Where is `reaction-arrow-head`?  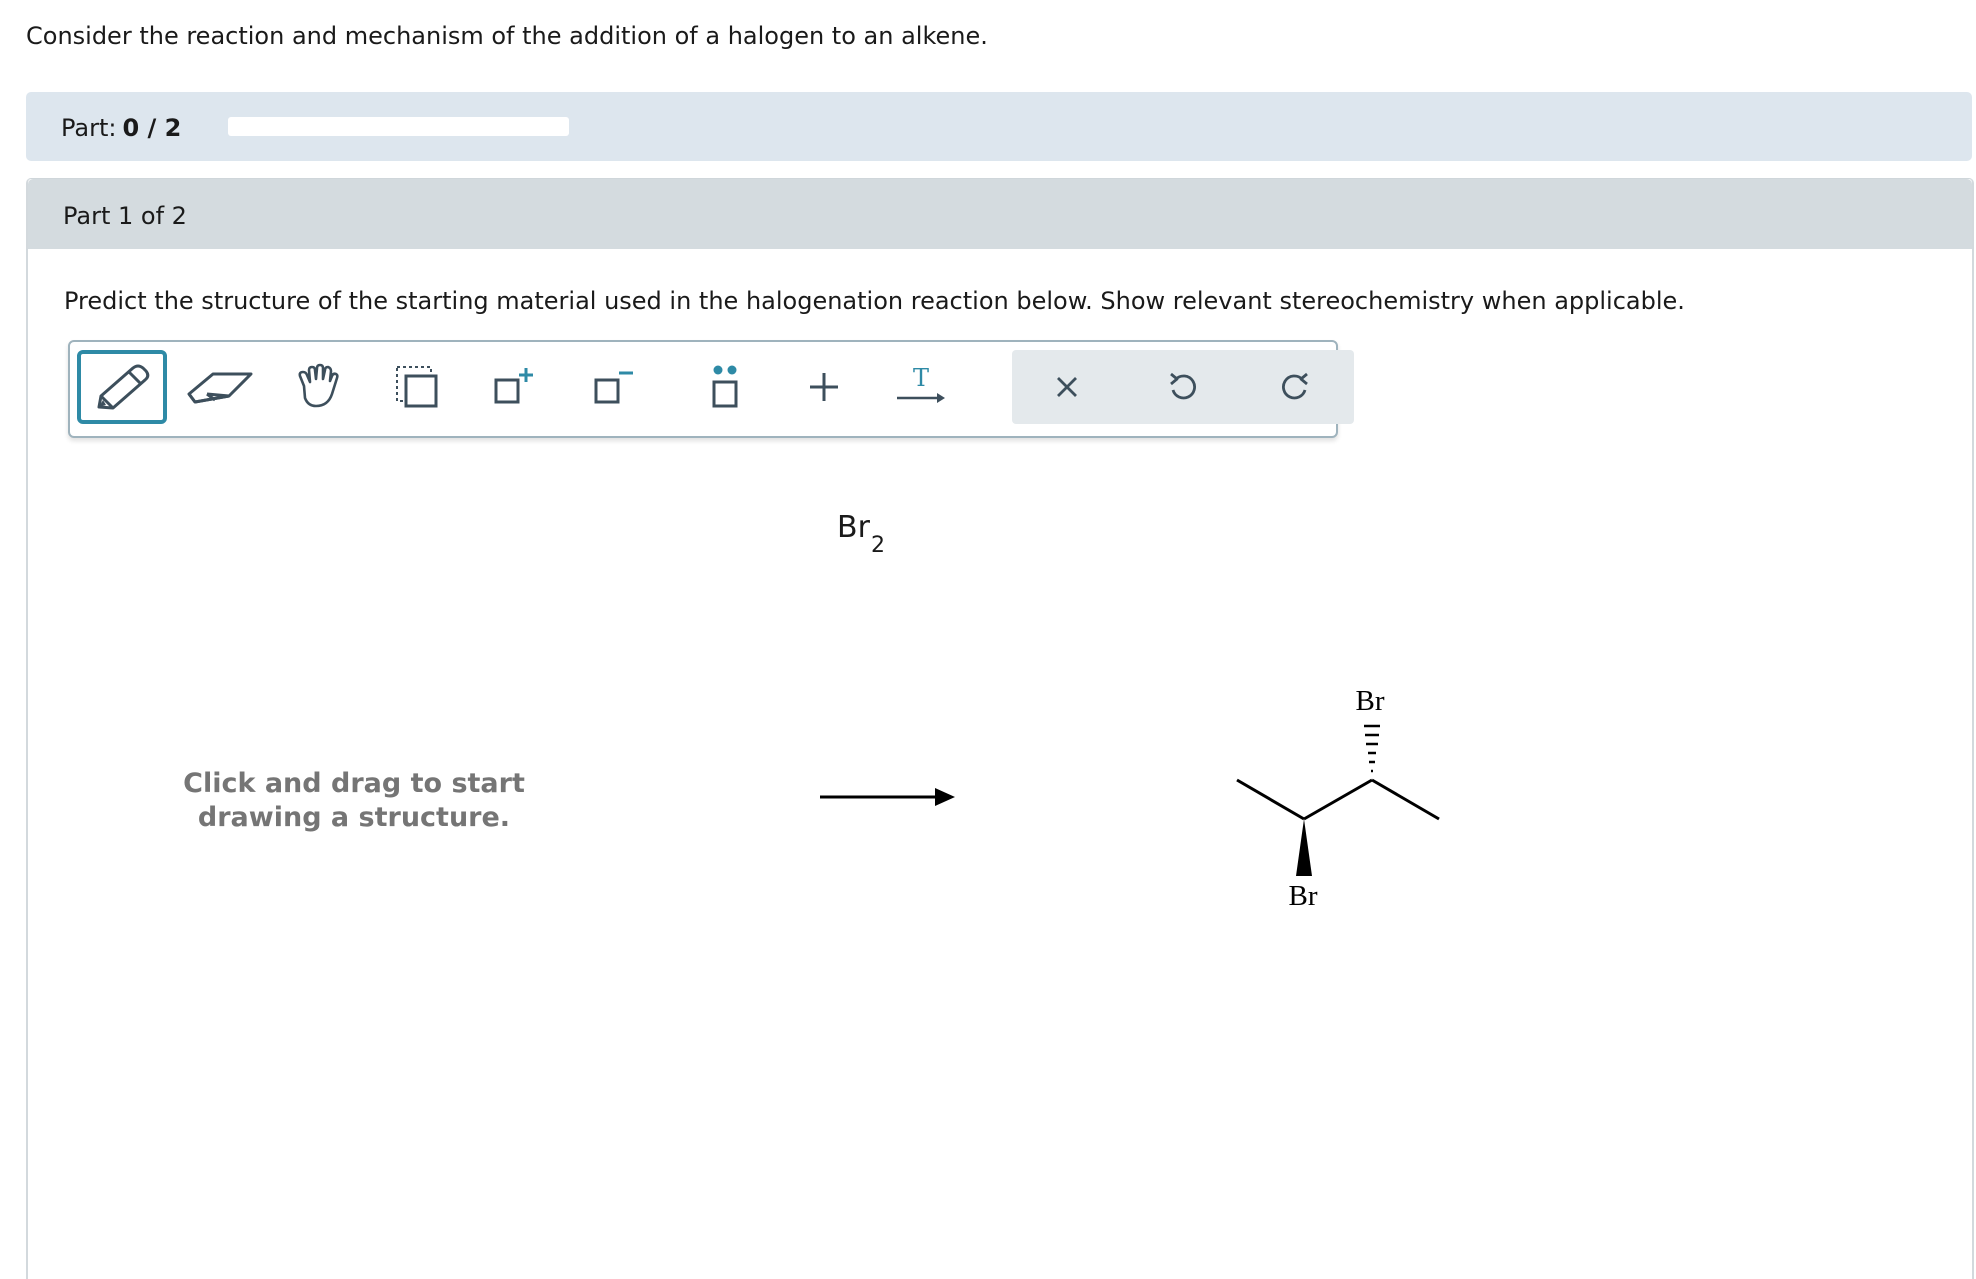
reaction-arrow-head is located at coordinates (945, 797).